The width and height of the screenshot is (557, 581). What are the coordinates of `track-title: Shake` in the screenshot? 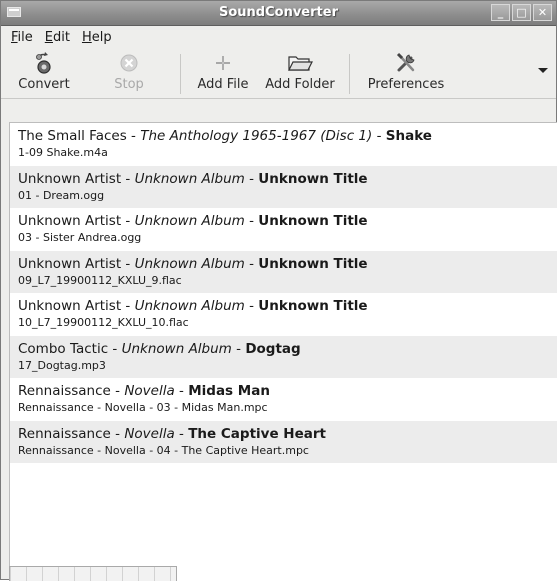 It's located at (408, 136).